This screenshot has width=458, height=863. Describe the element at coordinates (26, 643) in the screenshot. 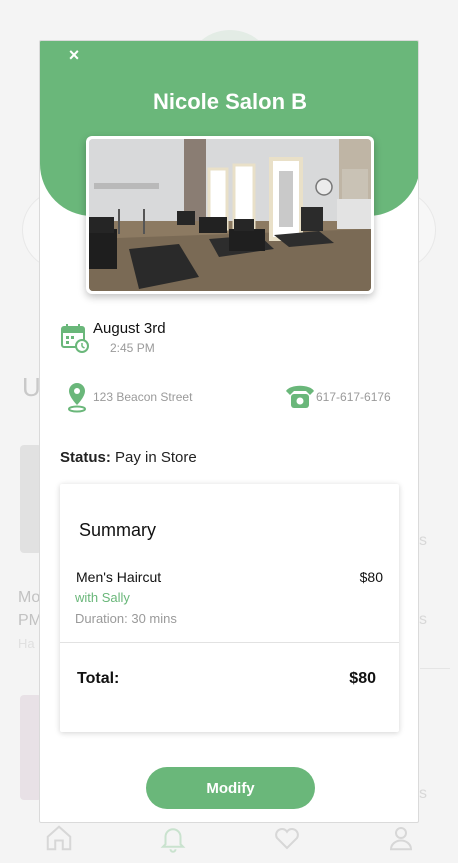

I see `background-card-text: Ha` at that location.